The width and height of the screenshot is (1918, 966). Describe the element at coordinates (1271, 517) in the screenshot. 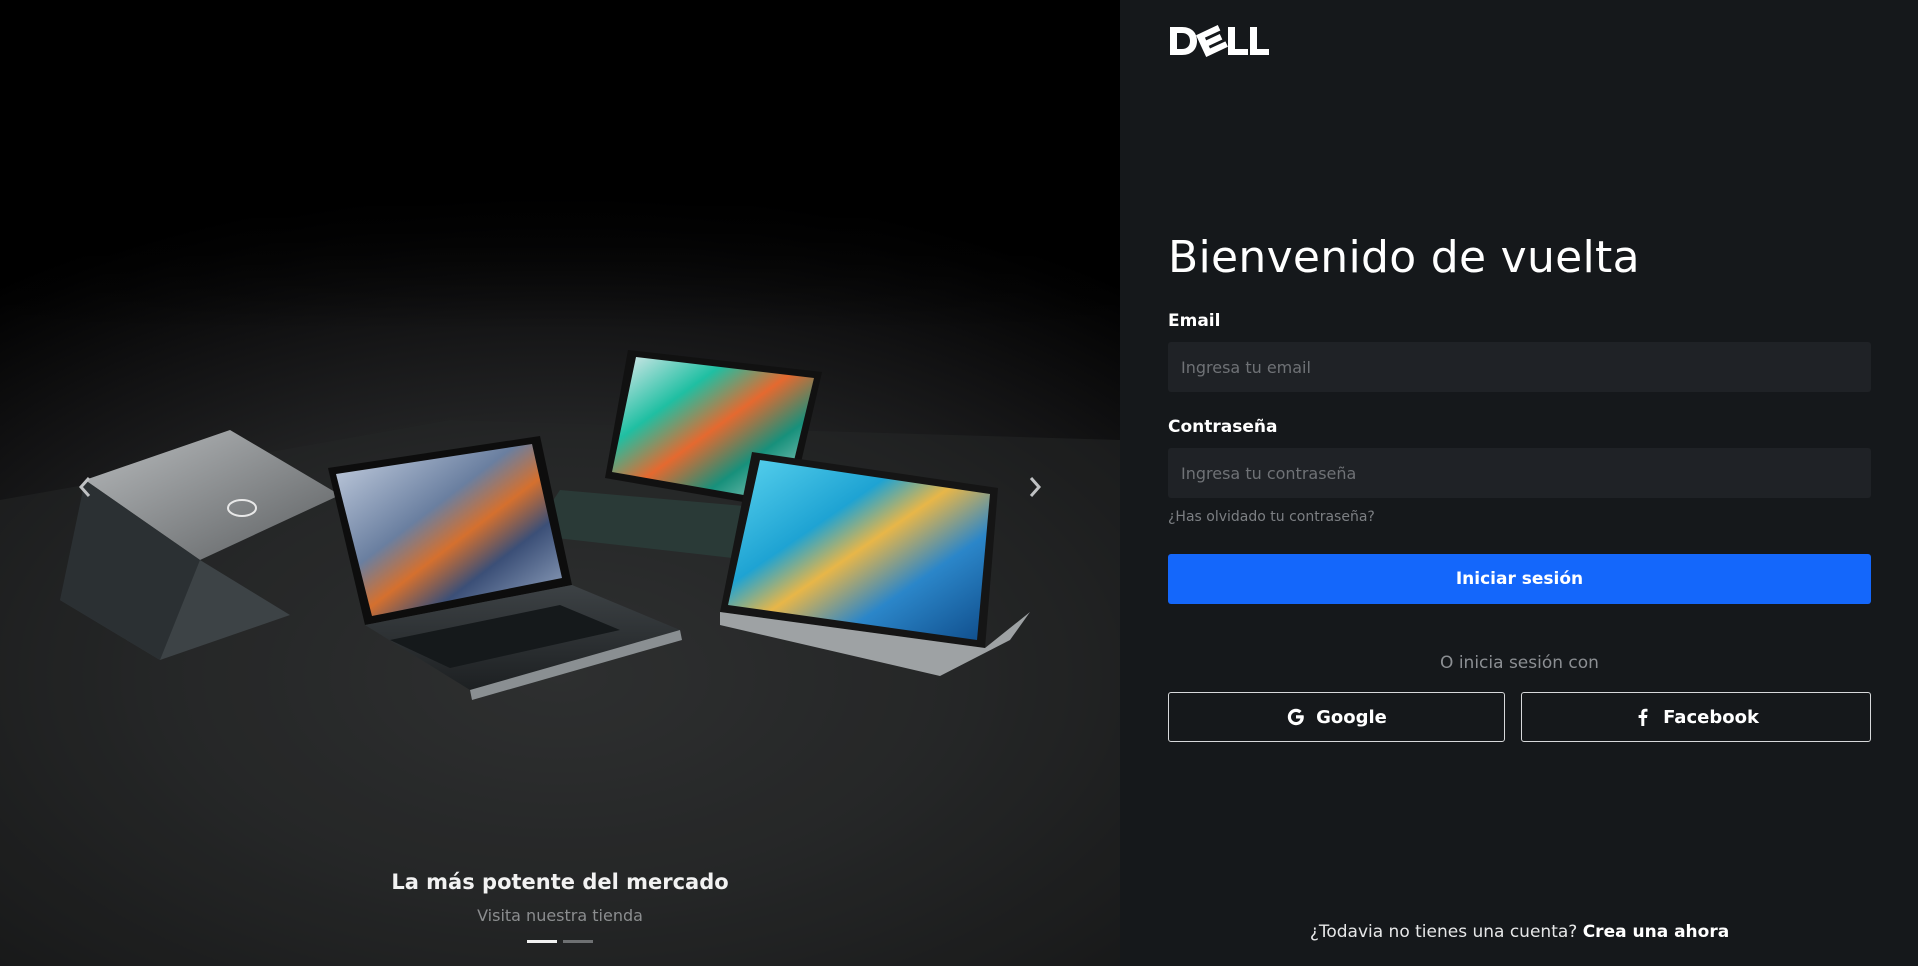

I see `forgot-password-link: ¿Has olvidado tu contraseña?` at that location.